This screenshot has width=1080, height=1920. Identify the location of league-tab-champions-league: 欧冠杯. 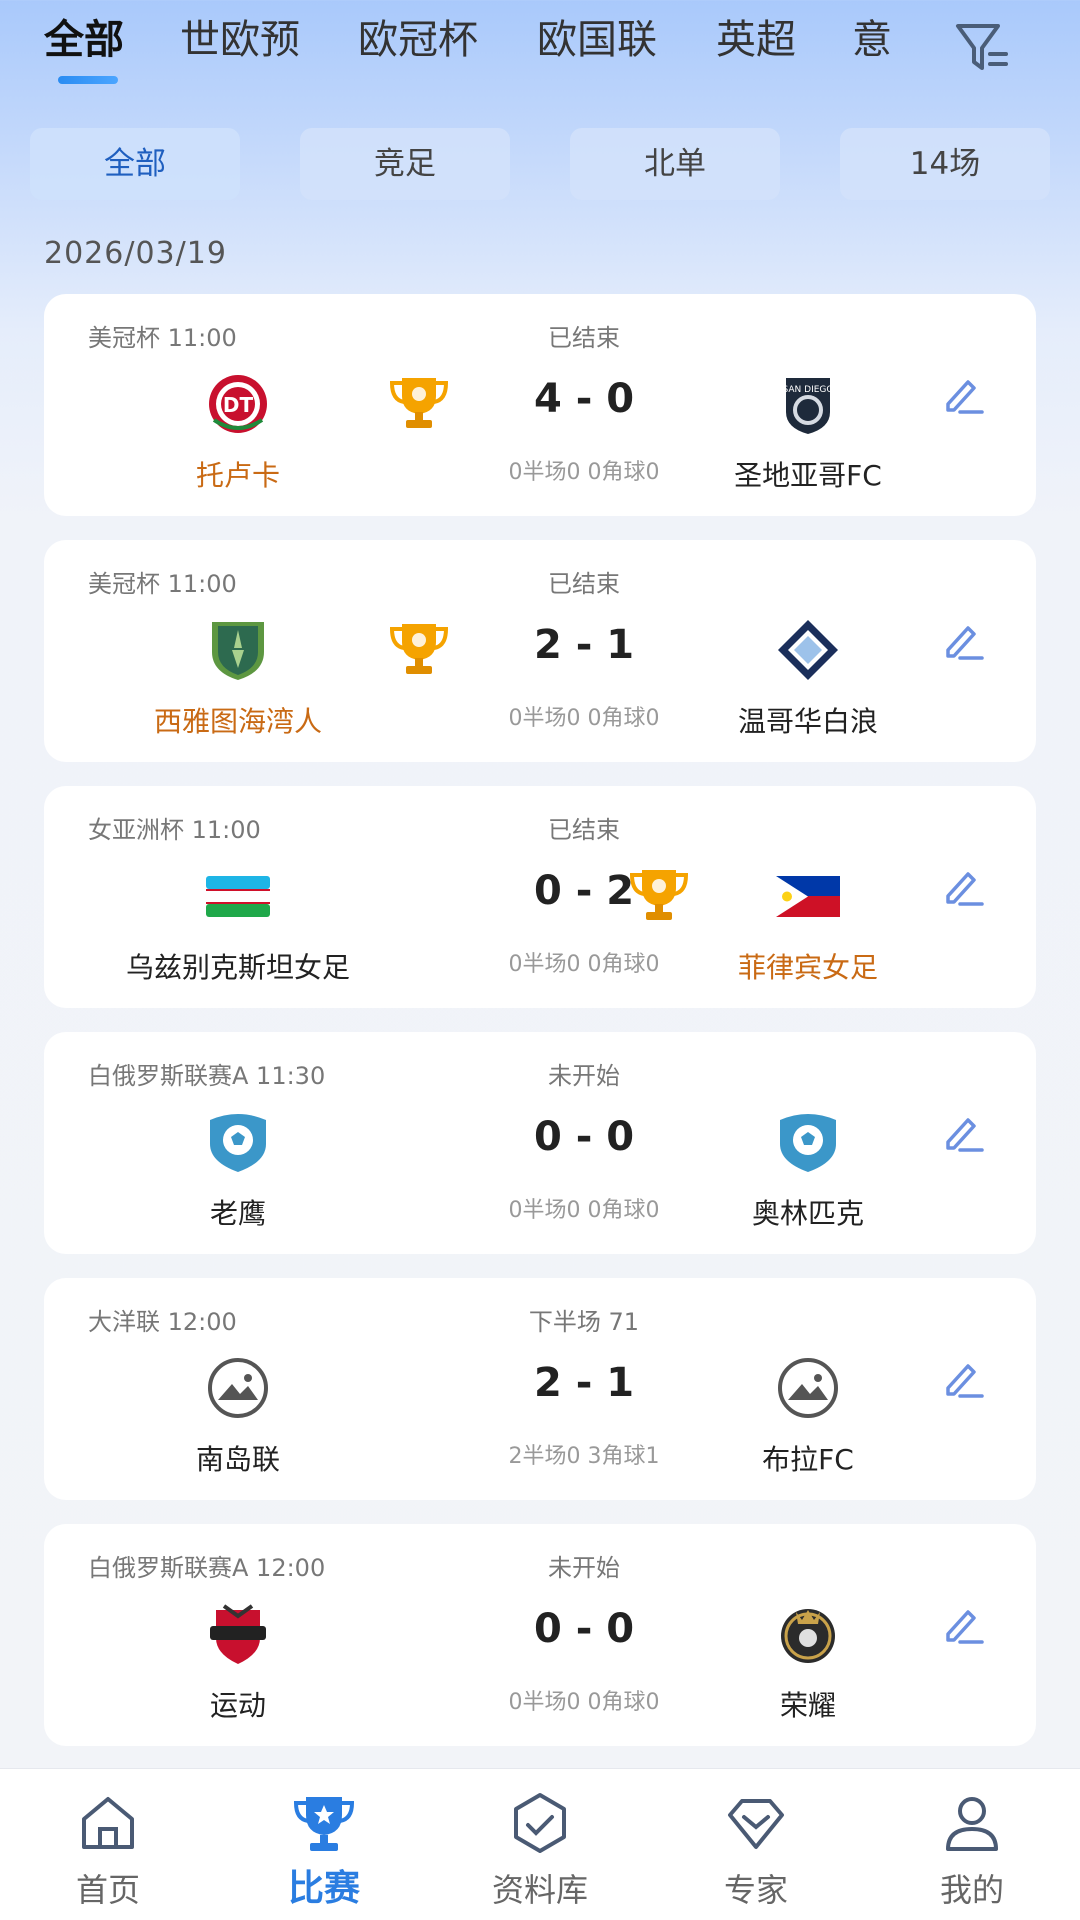
(418, 40).